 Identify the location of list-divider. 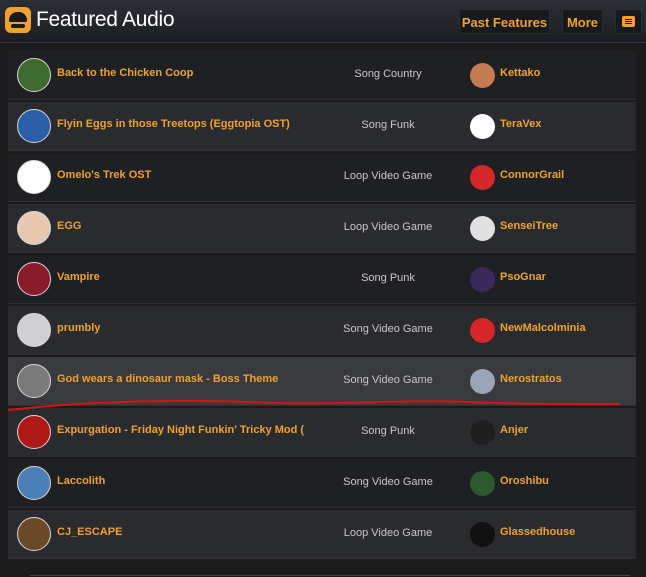
(330, 575).